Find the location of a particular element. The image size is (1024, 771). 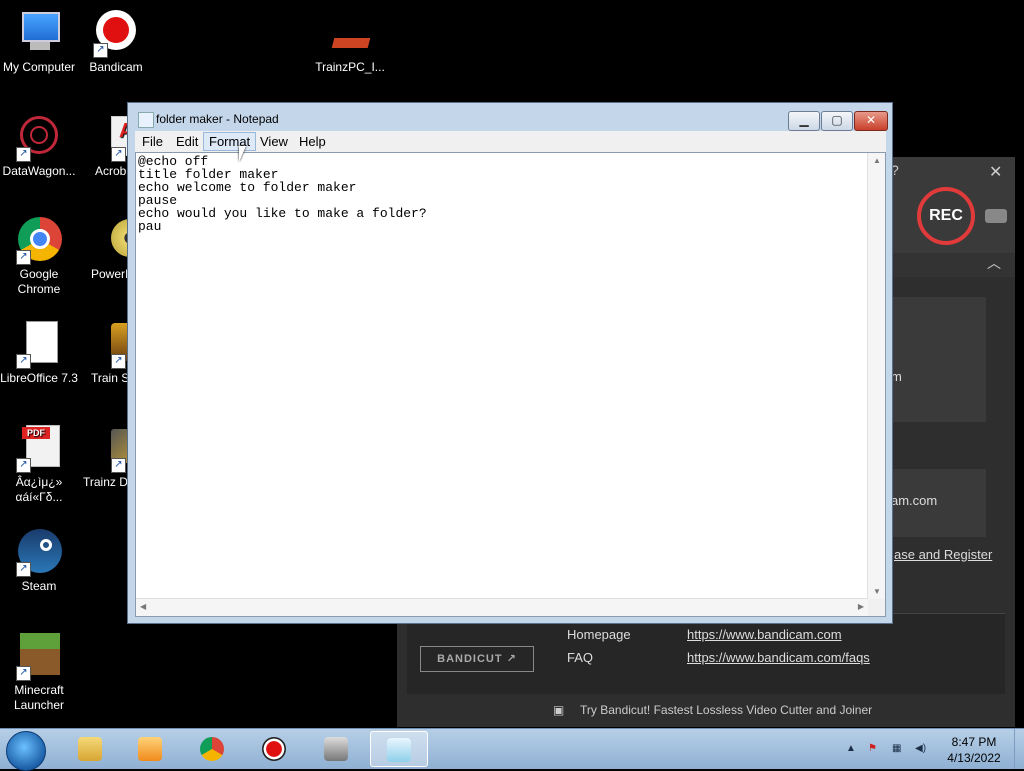

volume-icon: ◀) is located at coordinates (920, 748).